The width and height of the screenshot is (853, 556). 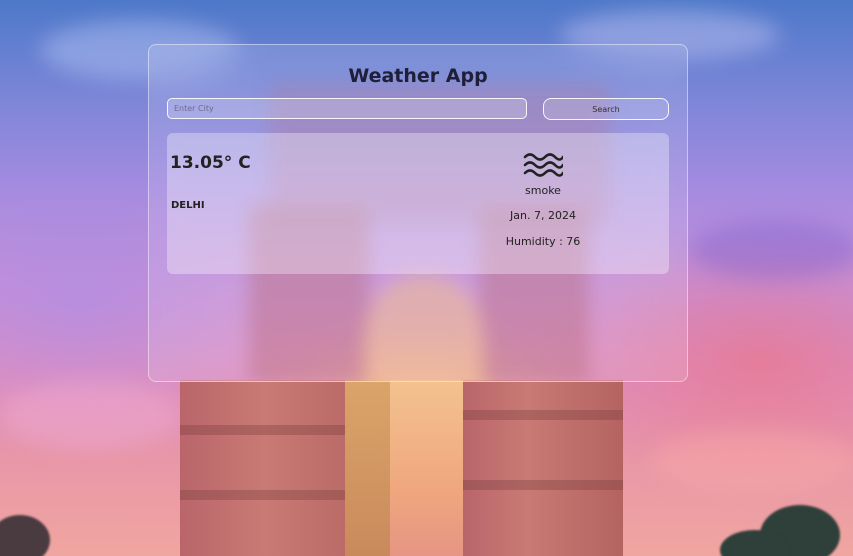 I want to click on gate-right-pillar, so click(x=543, y=468).